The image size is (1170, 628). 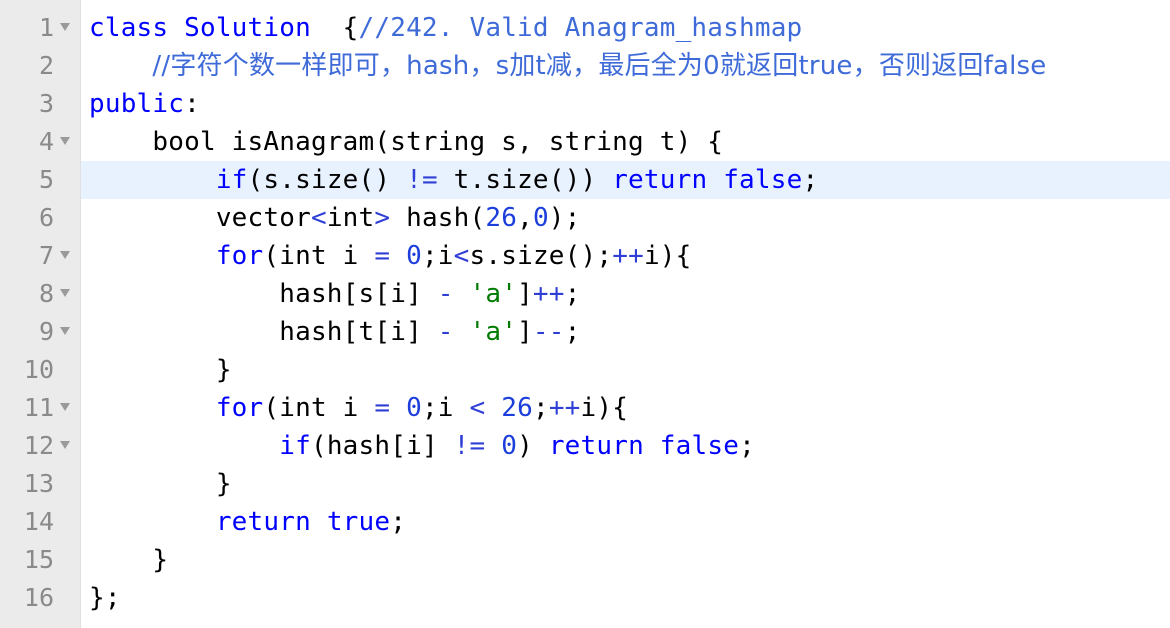 I want to click on line-number: 7, so click(x=46, y=255).